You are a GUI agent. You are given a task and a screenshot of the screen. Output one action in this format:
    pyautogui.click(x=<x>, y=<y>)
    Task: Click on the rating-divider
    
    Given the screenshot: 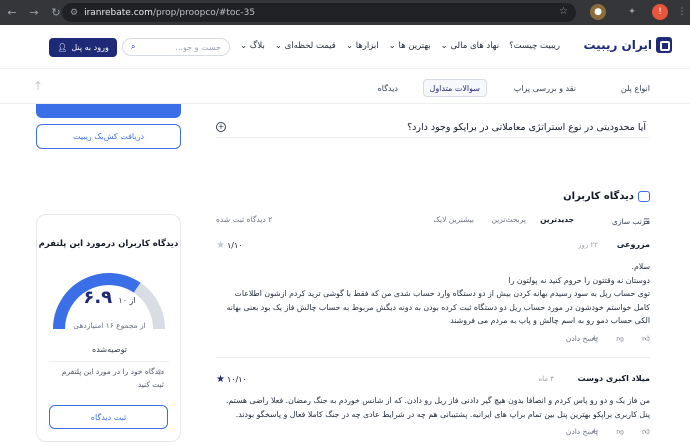 What is the action you would take?
    pyautogui.click(x=109, y=361)
    